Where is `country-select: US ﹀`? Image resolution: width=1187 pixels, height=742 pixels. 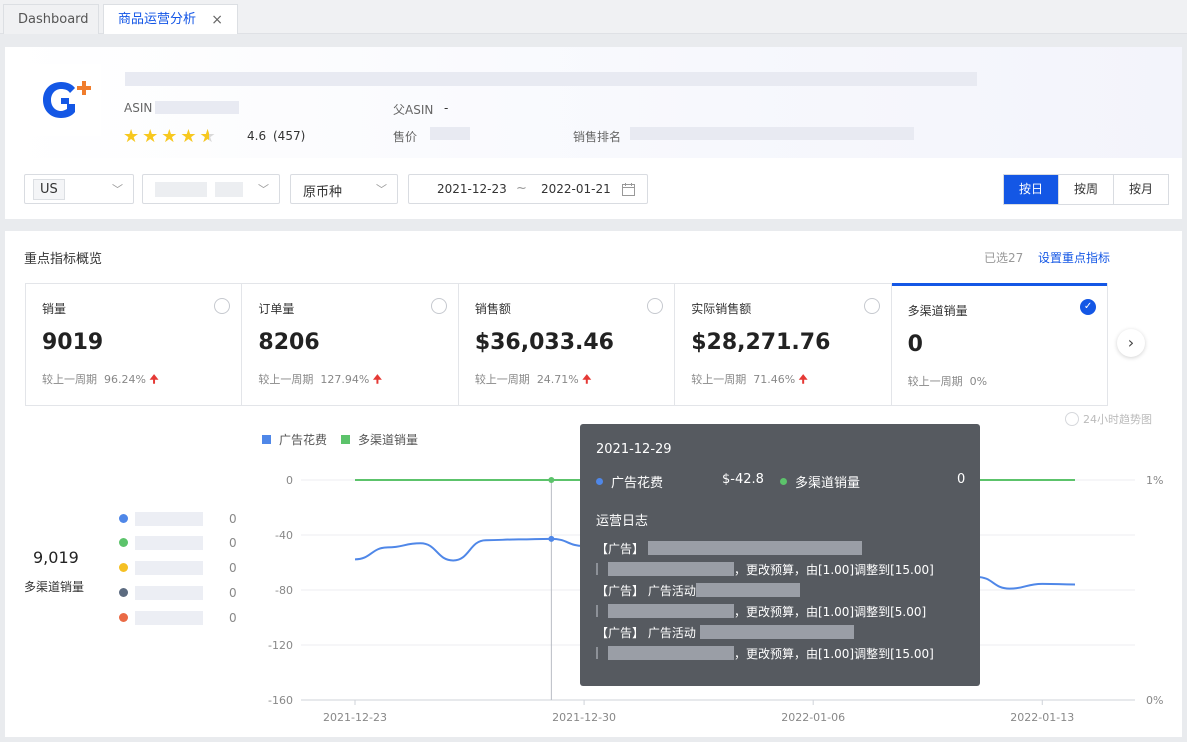
country-select: US ﹀ is located at coordinates (79, 189).